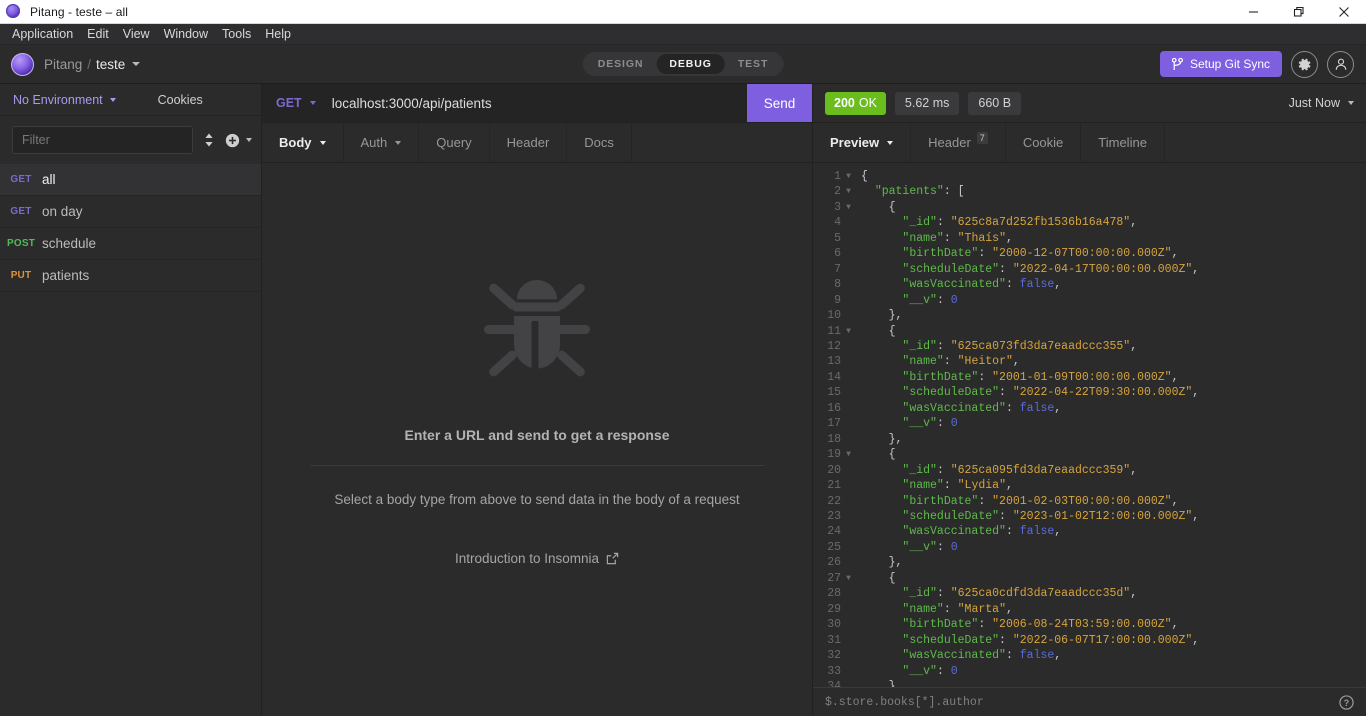 The height and width of the screenshot is (716, 1366). Describe the element at coordinates (1040, 625) in the screenshot. I see `code-text: "birthDate": "2006-08-24T03:59:00.000Z",` at that location.